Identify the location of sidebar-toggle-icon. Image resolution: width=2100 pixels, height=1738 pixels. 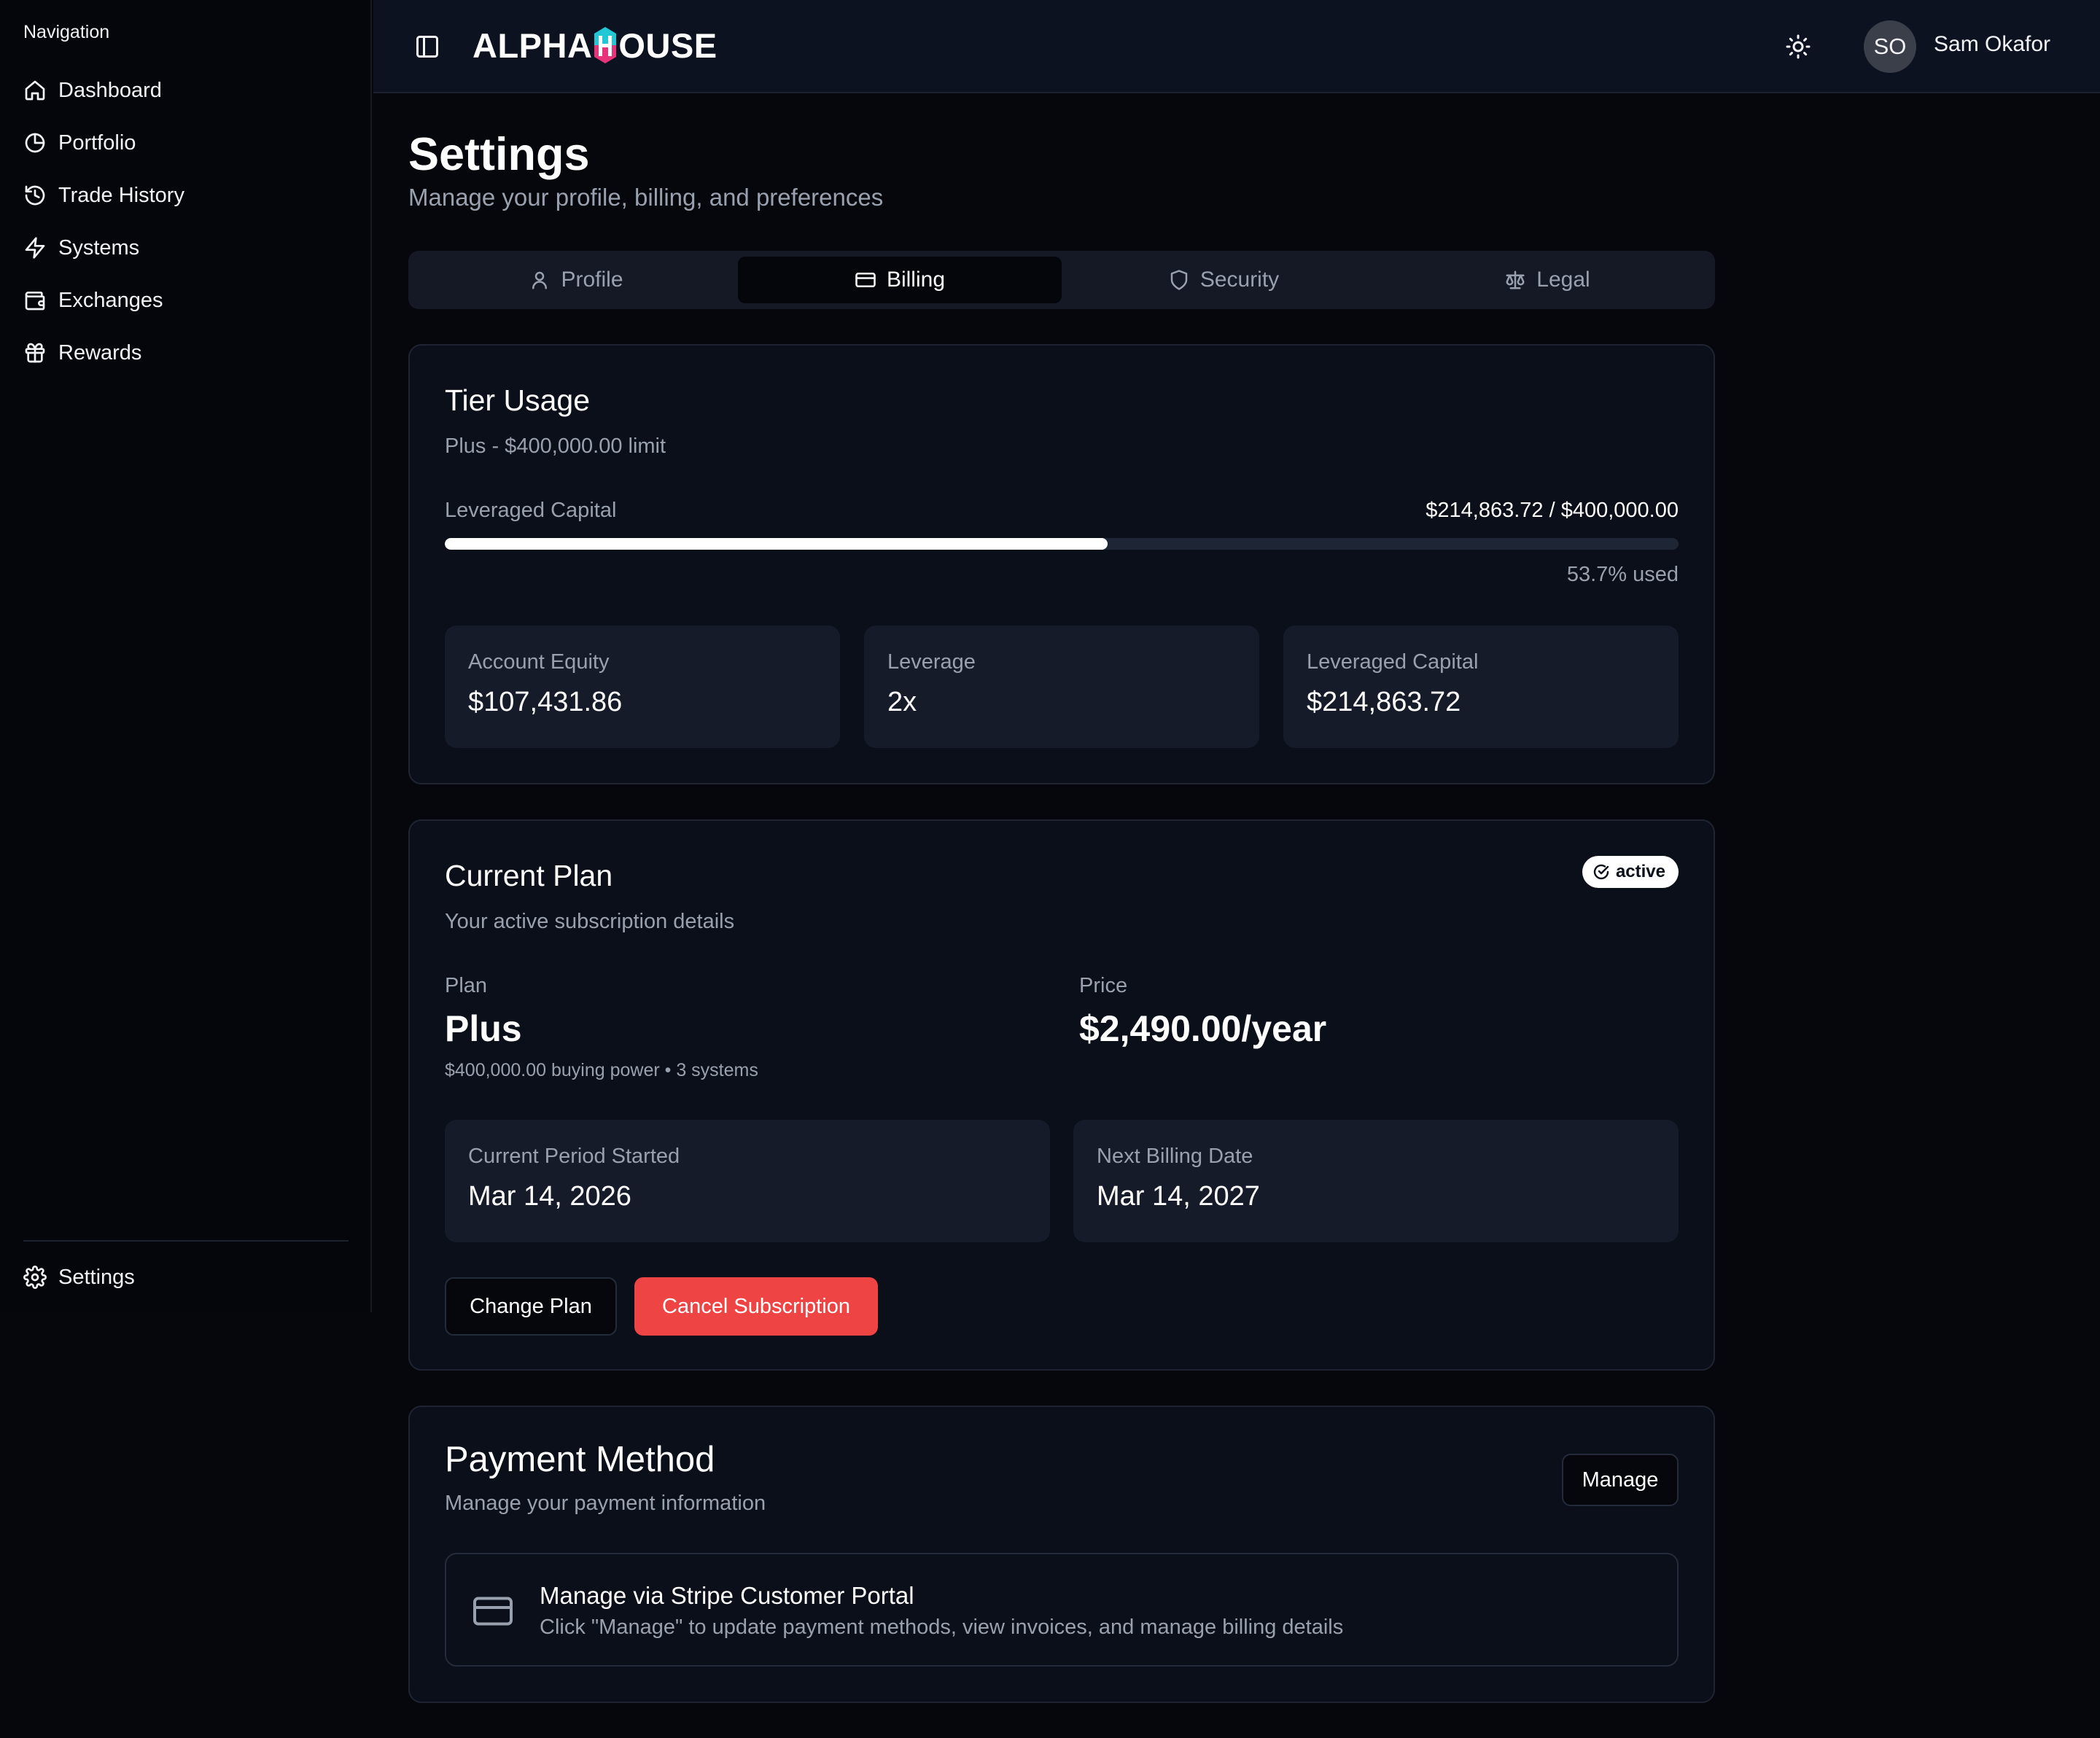
(427, 47).